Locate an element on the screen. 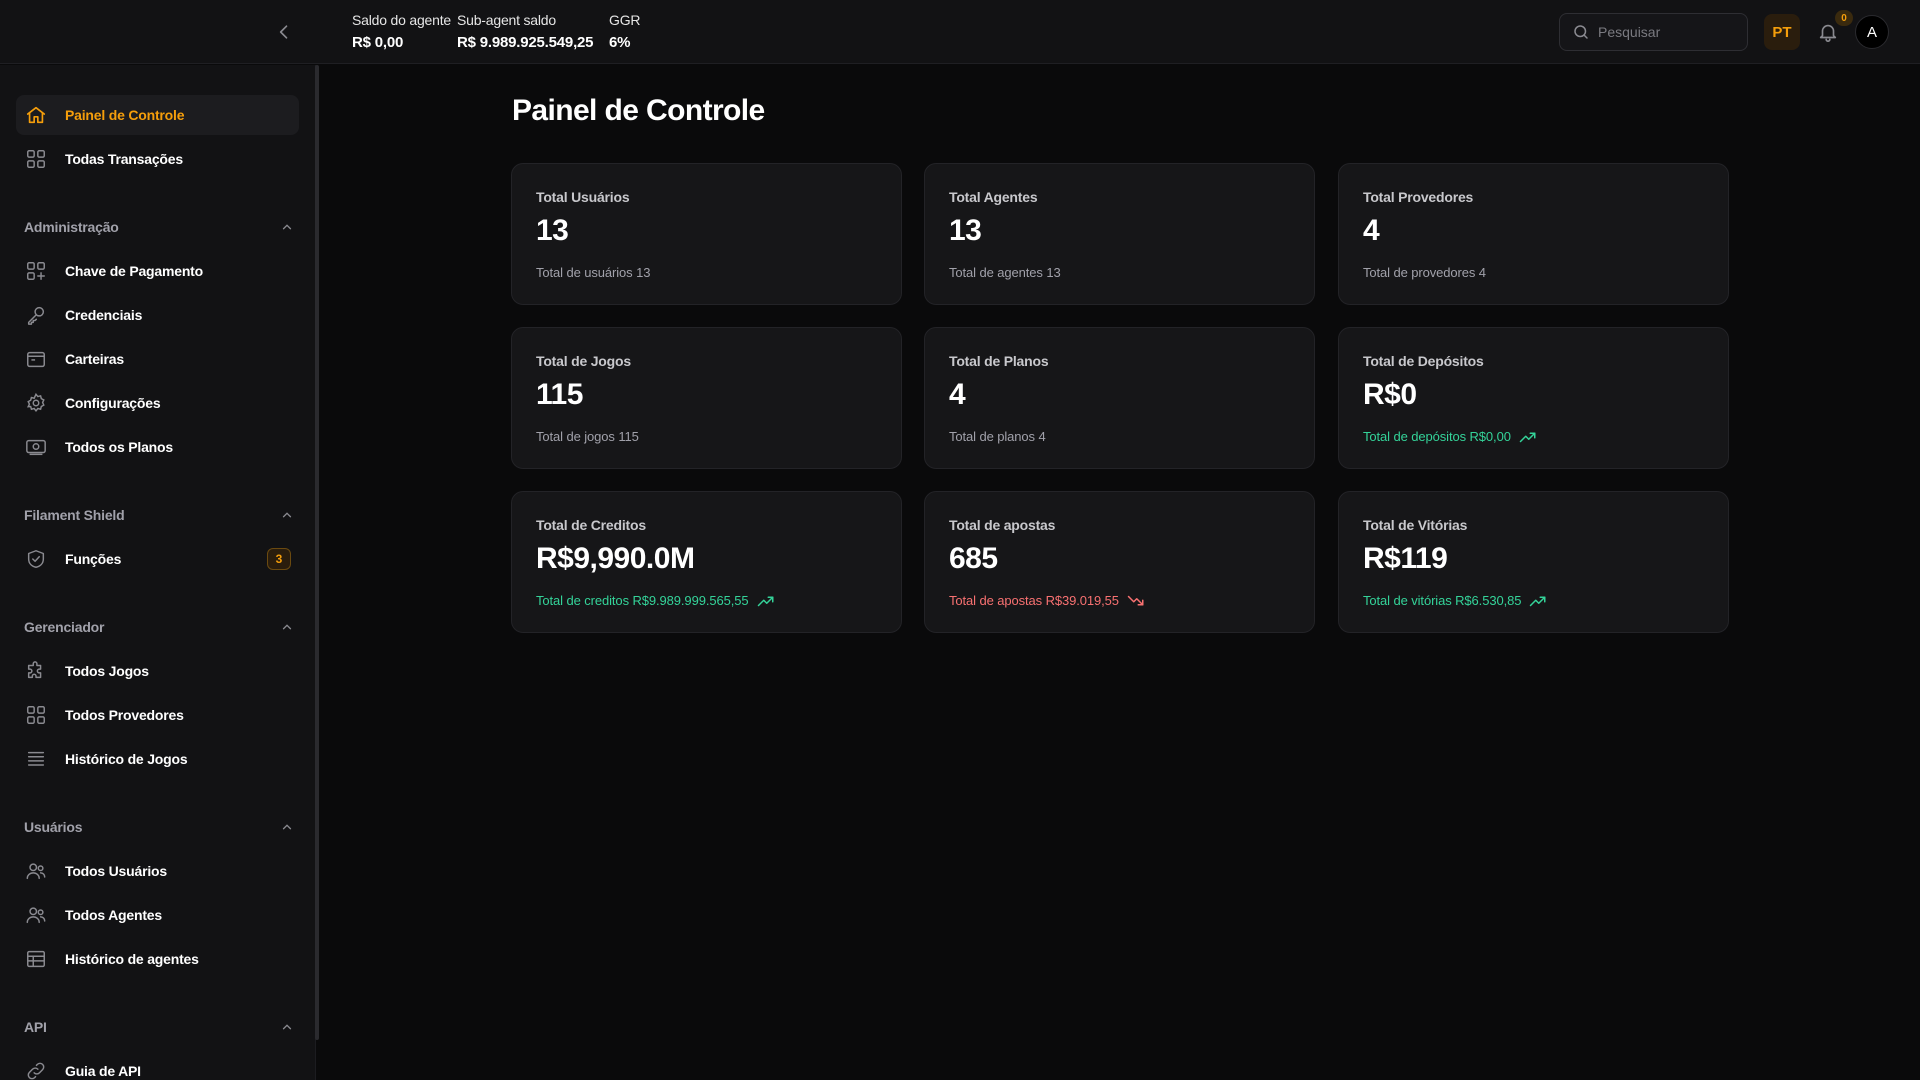 This screenshot has height=1080, width=1920. sidebar-item-label: Configurações is located at coordinates (113, 403).